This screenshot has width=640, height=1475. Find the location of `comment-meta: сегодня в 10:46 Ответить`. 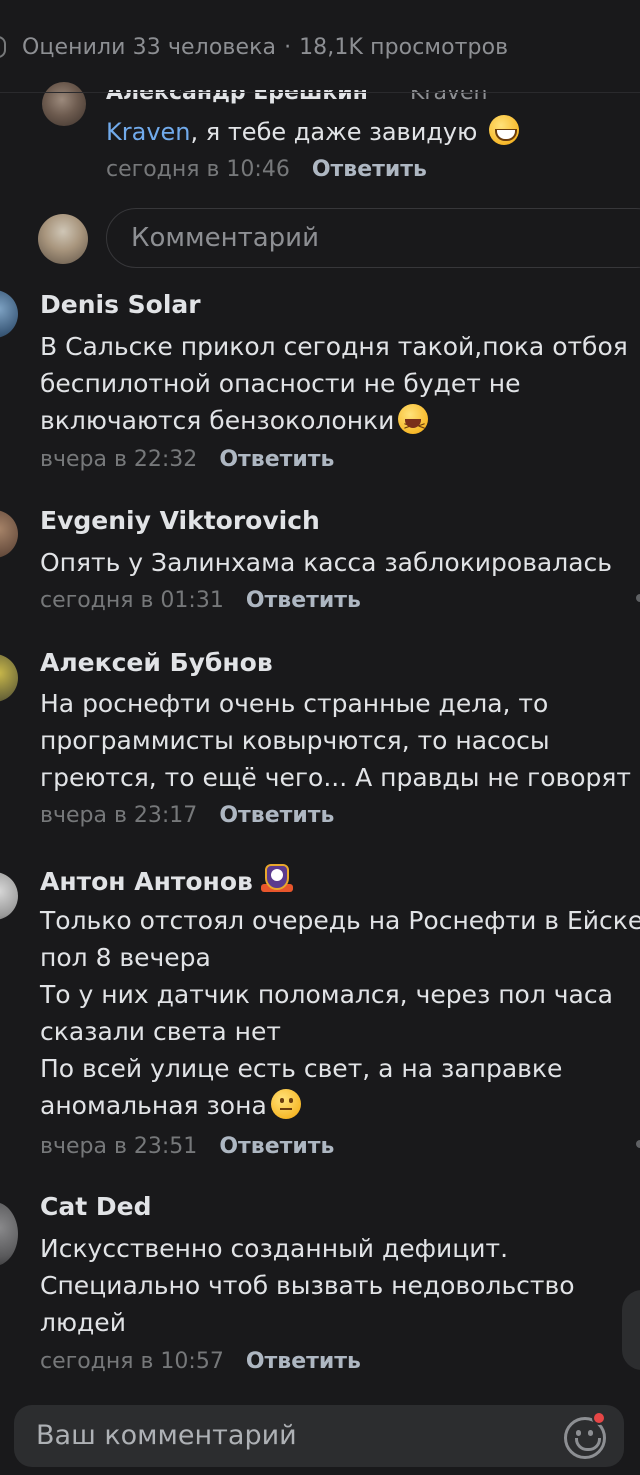

comment-meta: сегодня в 10:46 Ответить is located at coordinates (266, 169).